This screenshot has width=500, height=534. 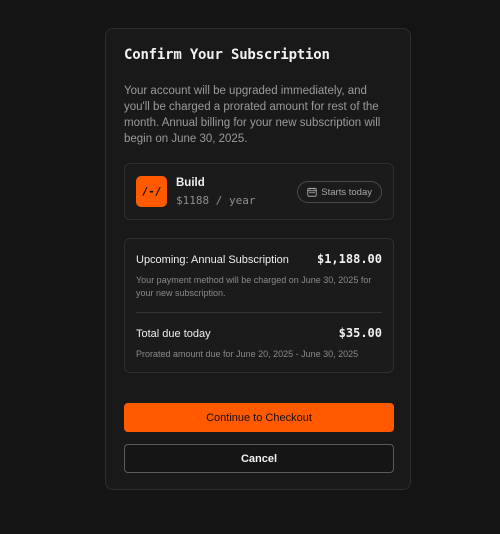 I want to click on continue-to-checkout-button: Continue to Checkout, so click(x=259, y=417).